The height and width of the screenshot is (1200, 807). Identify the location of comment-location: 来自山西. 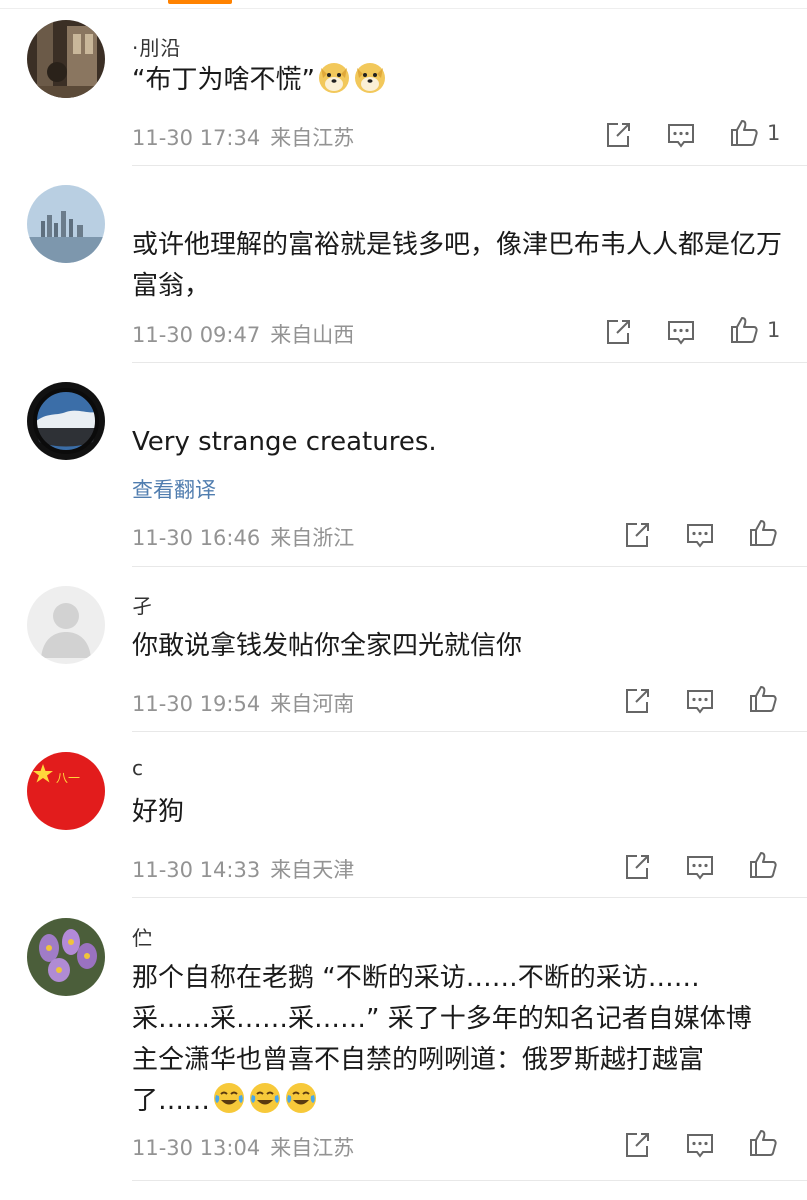
(312, 335).